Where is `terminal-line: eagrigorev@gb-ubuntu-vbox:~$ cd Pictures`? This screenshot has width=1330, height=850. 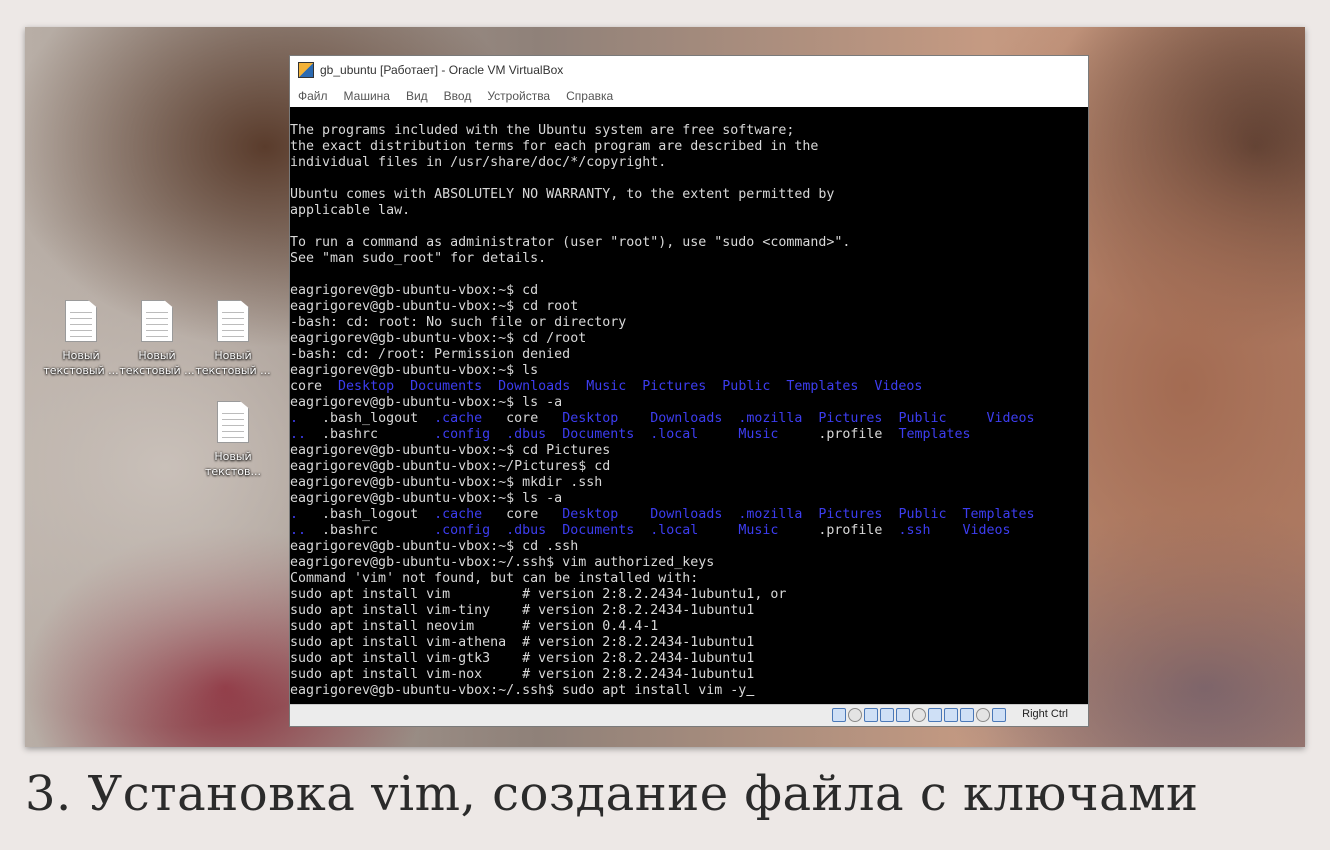
terminal-line: eagrigorev@gb-ubuntu-vbox:~$ cd Pictures is located at coordinates (450, 450).